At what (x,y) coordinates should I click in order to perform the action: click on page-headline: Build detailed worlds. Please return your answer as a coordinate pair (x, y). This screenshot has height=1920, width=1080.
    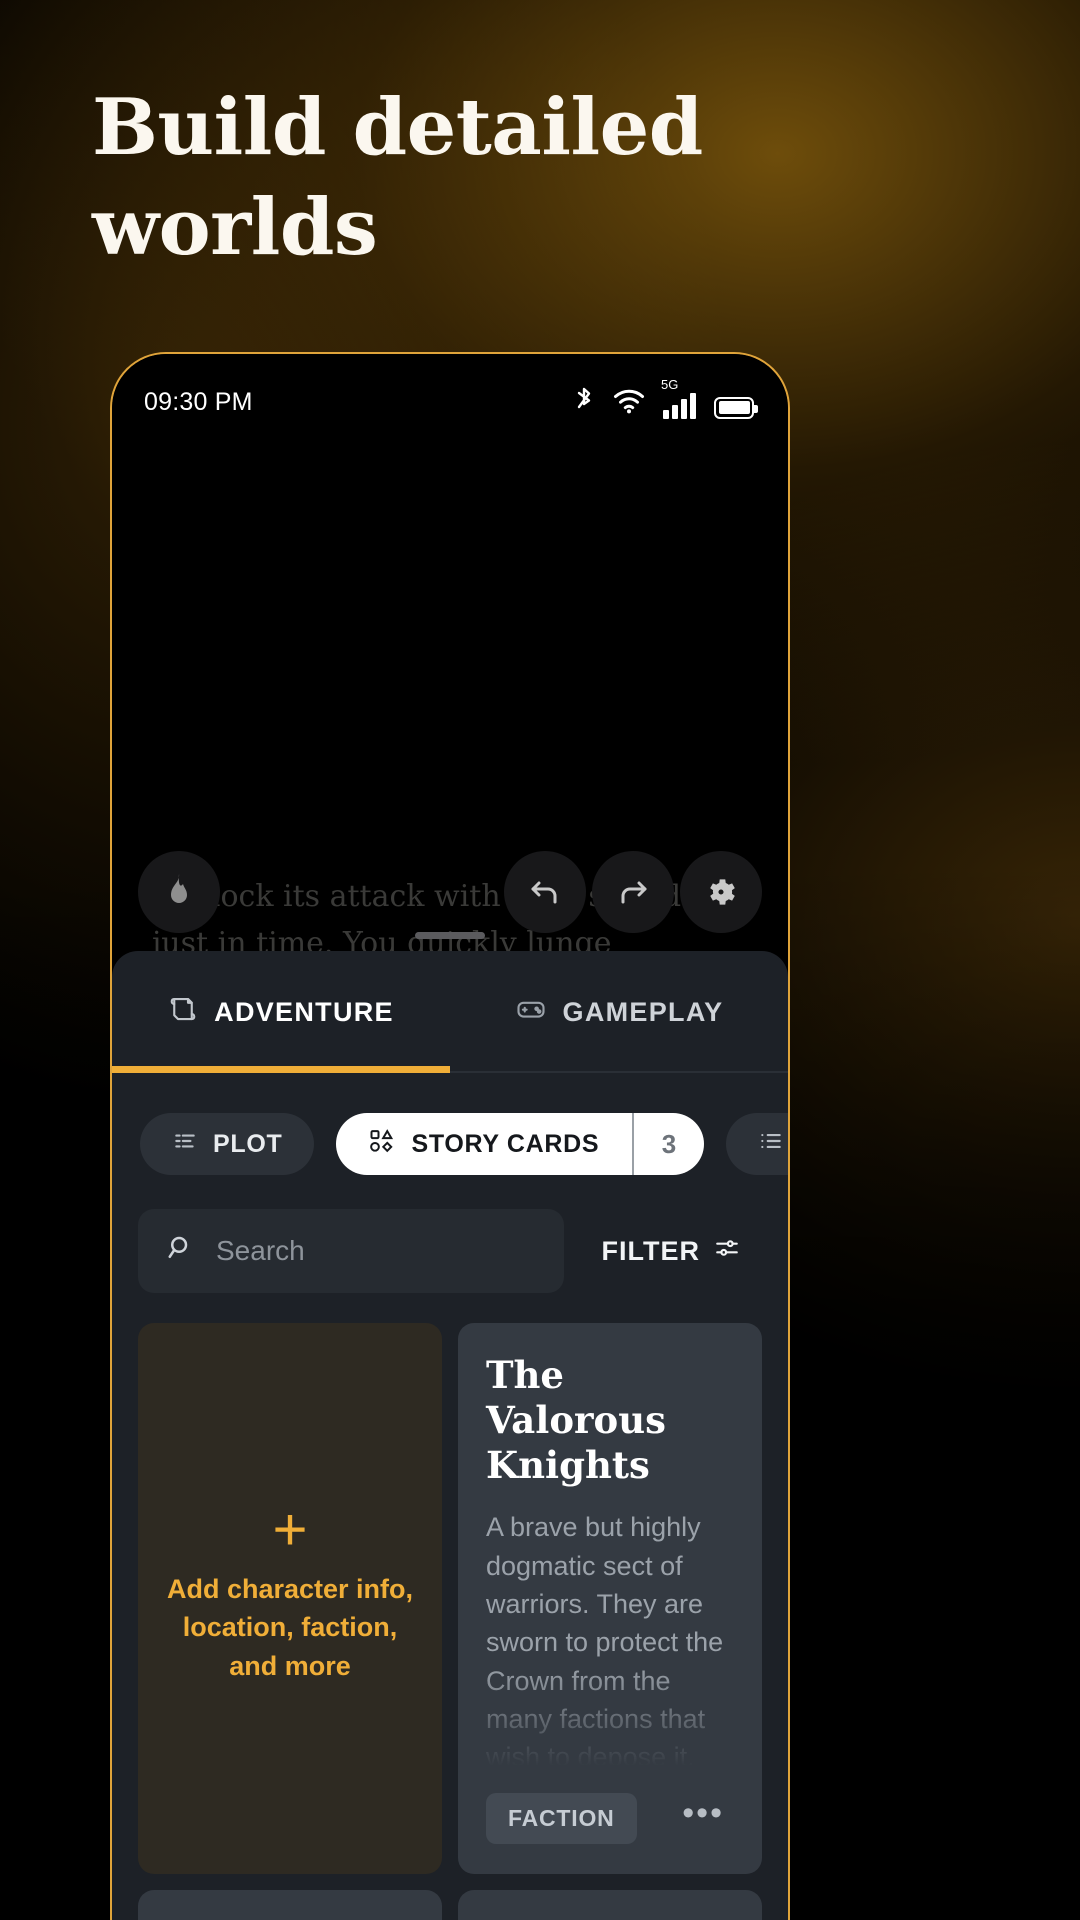
    Looking at the image, I should click on (397, 177).